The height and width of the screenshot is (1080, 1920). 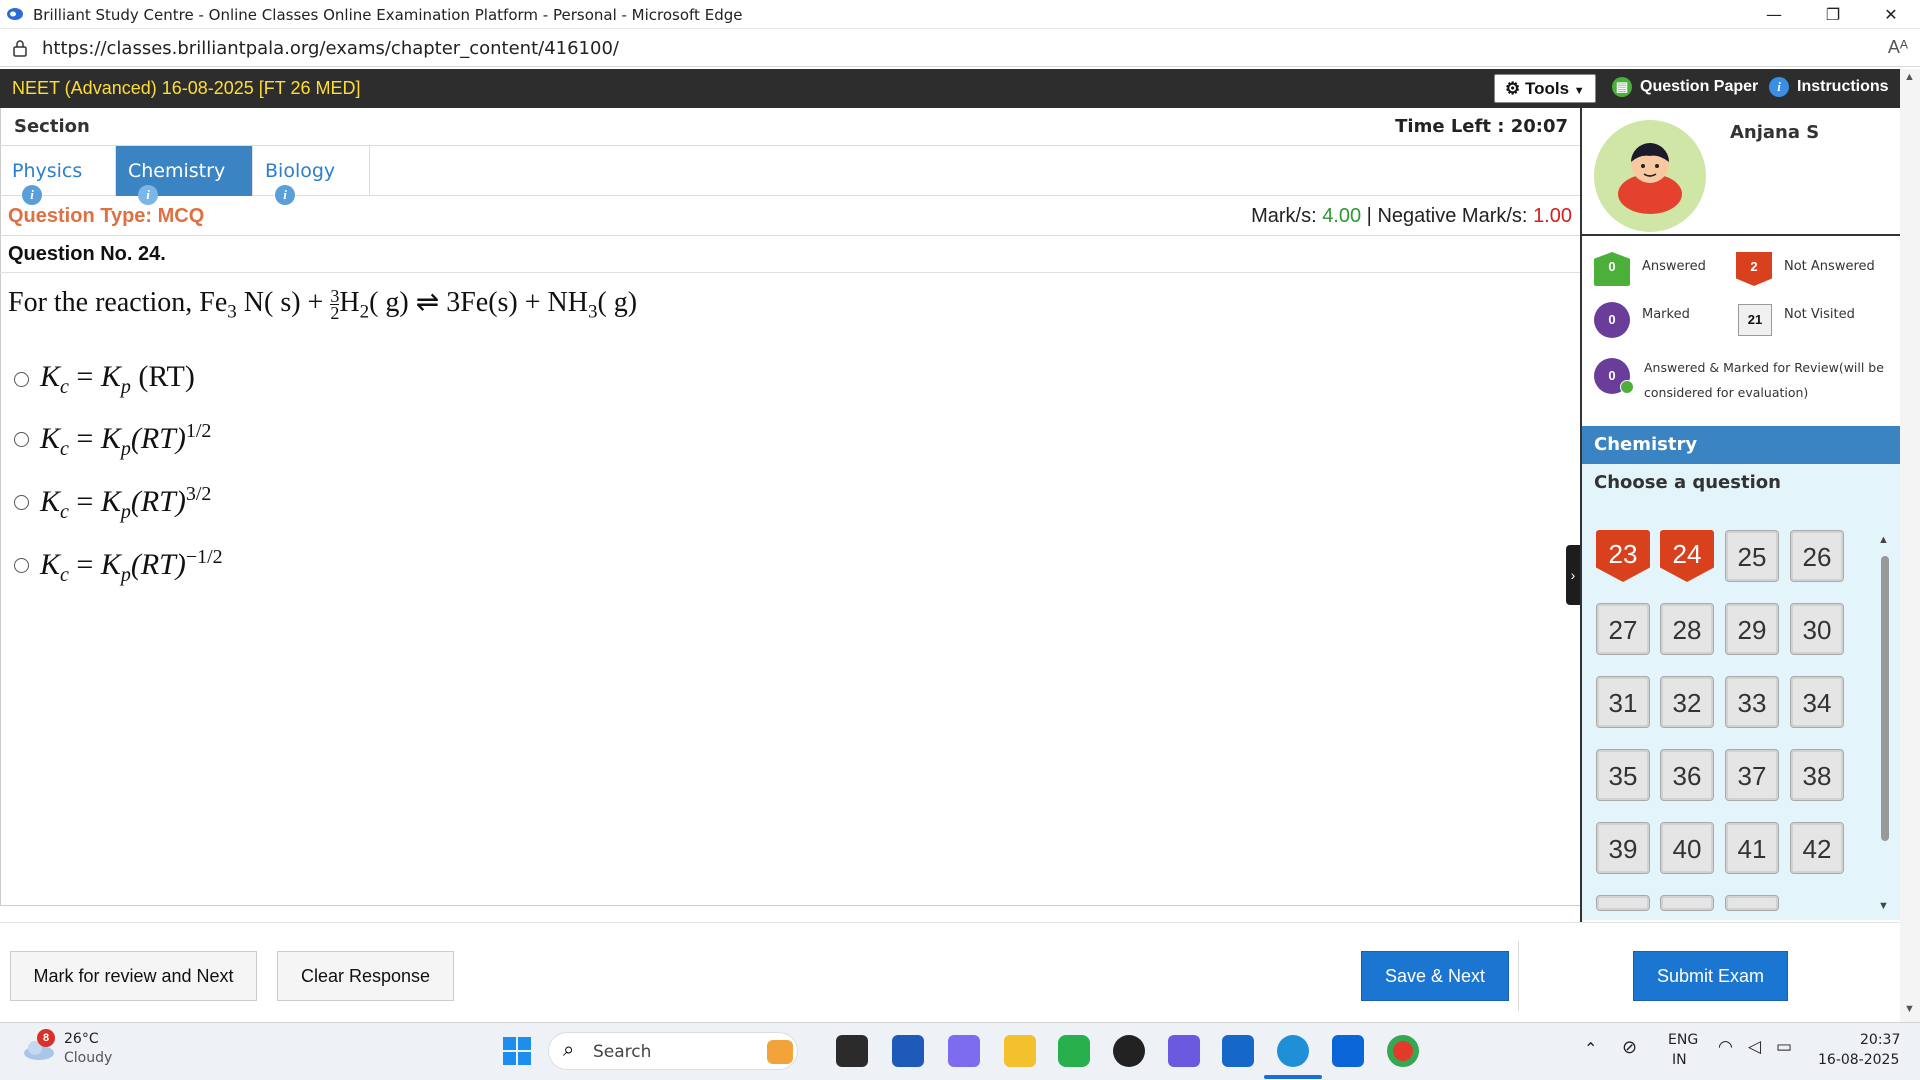 I want to click on file-explorer-icon, so click(x=1020, y=1051).